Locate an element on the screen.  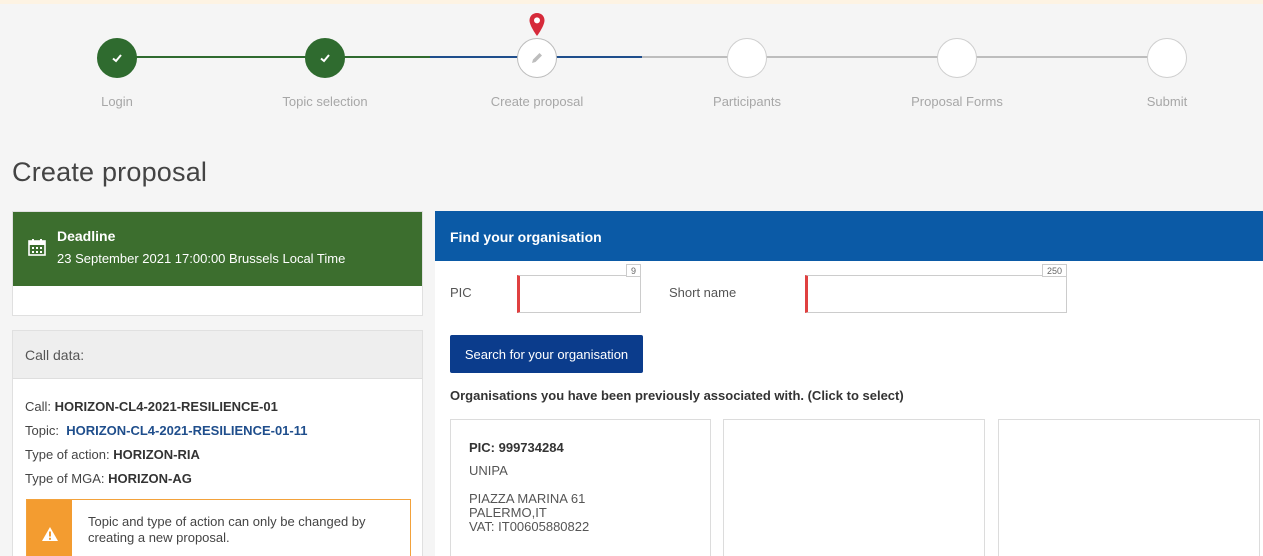
step-topic-selection is located at coordinates (325, 58).